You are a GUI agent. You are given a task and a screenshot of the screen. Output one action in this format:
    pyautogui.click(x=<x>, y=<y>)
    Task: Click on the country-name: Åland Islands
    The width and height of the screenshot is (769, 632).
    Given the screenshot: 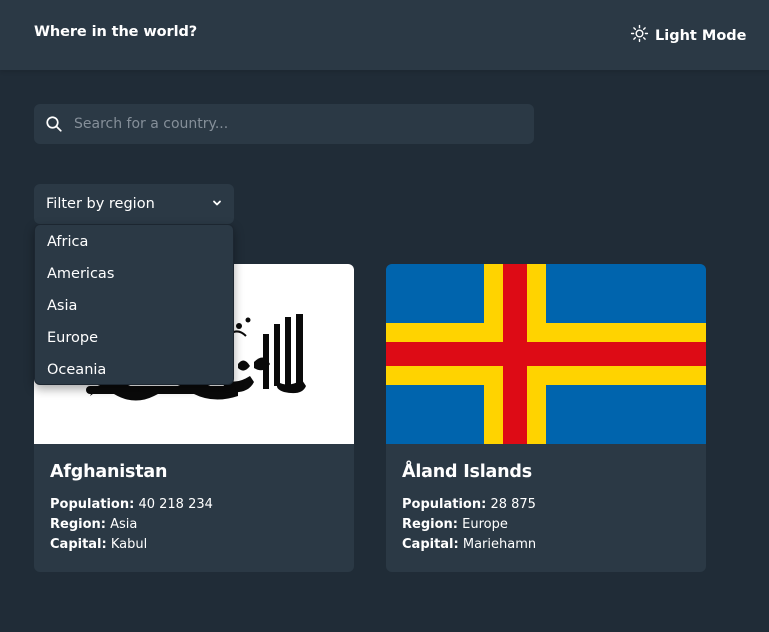 What is the action you would take?
    pyautogui.click(x=467, y=472)
    